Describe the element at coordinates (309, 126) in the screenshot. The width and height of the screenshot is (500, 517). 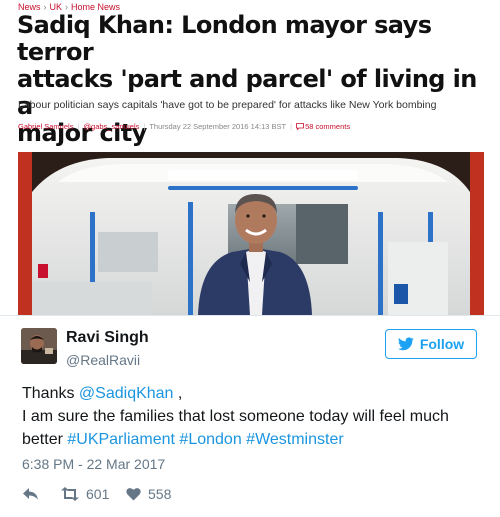
I see `comments-count: 58` at that location.